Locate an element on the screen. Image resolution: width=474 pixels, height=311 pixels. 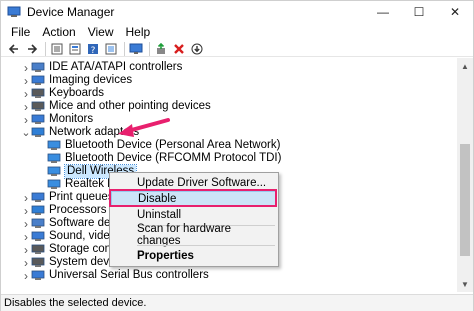
tree-row: ⌄ Network adapters is located at coordinates (80, 132).